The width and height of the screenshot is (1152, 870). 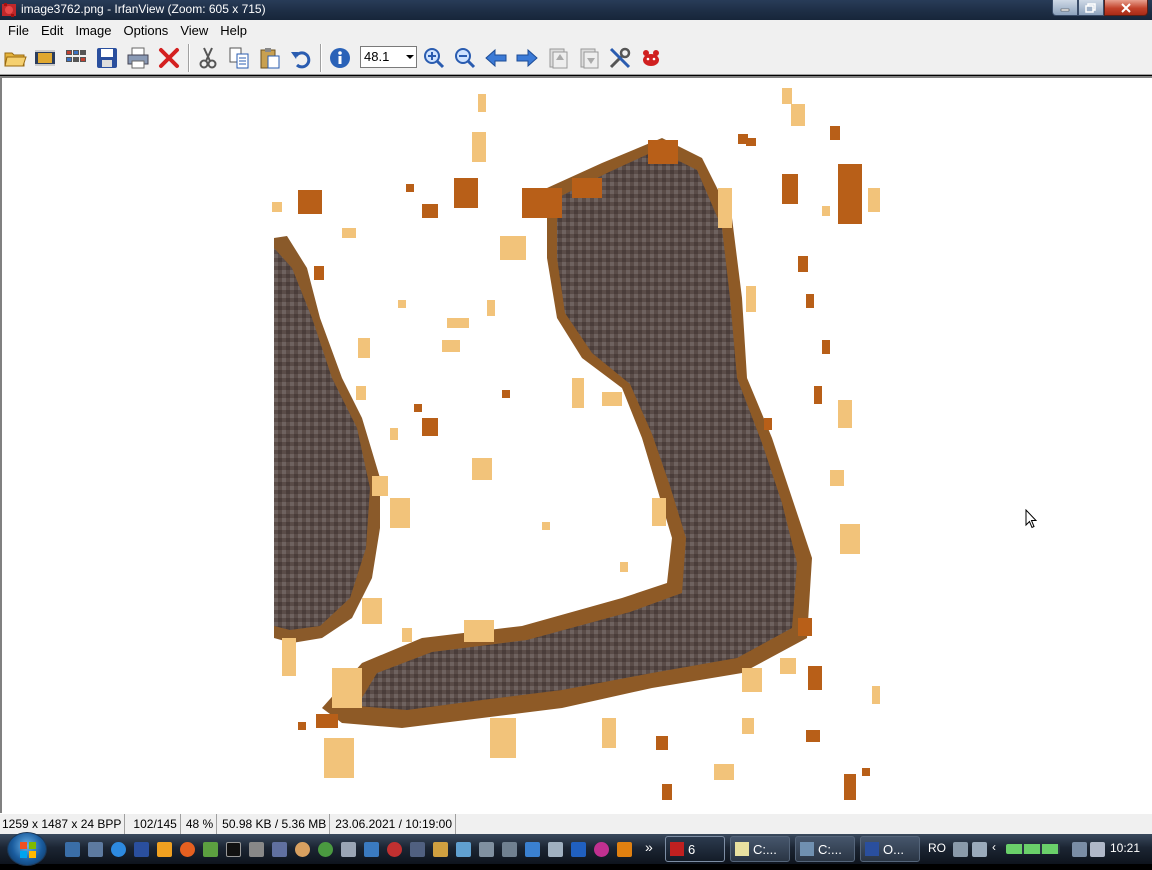 What do you see at coordinates (960, 849) in the screenshot?
I see `keyboard-icon` at bounding box center [960, 849].